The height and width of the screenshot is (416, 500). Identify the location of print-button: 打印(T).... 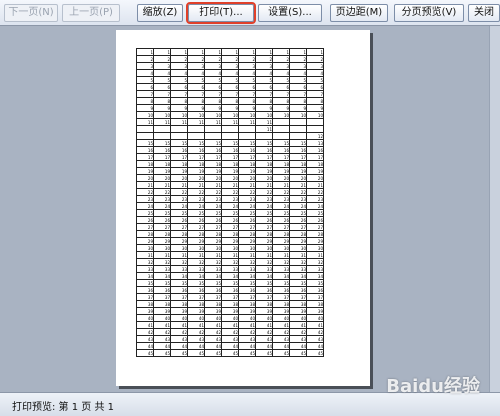
(221, 13).